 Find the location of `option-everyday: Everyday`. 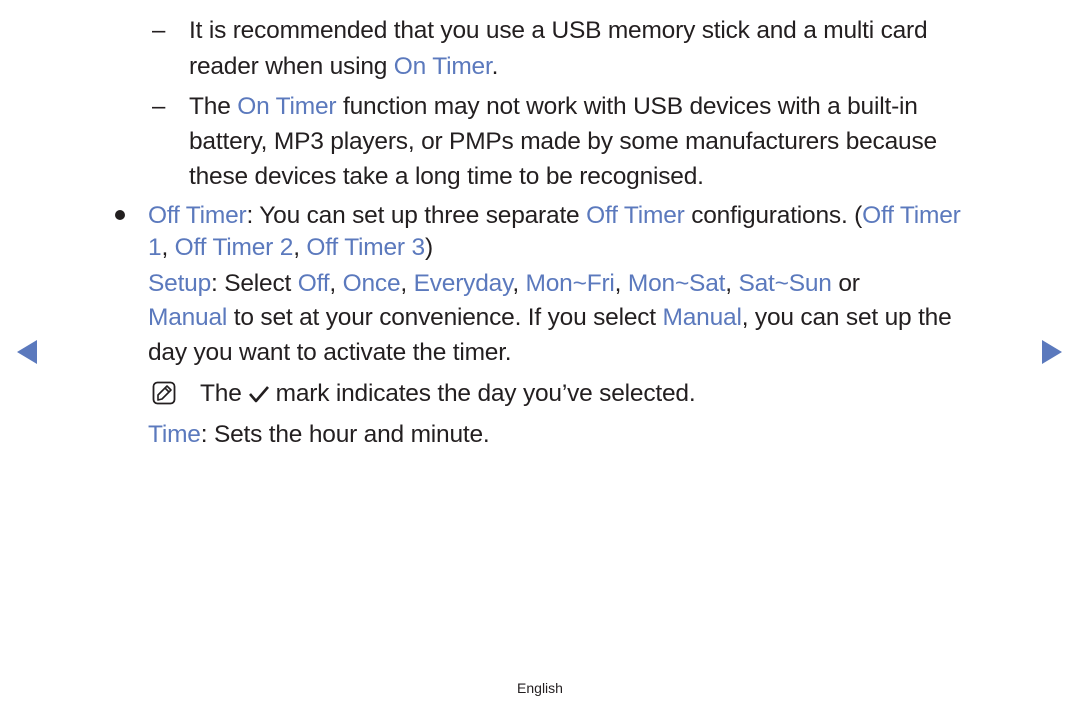

option-everyday: Everyday is located at coordinates (463, 283).